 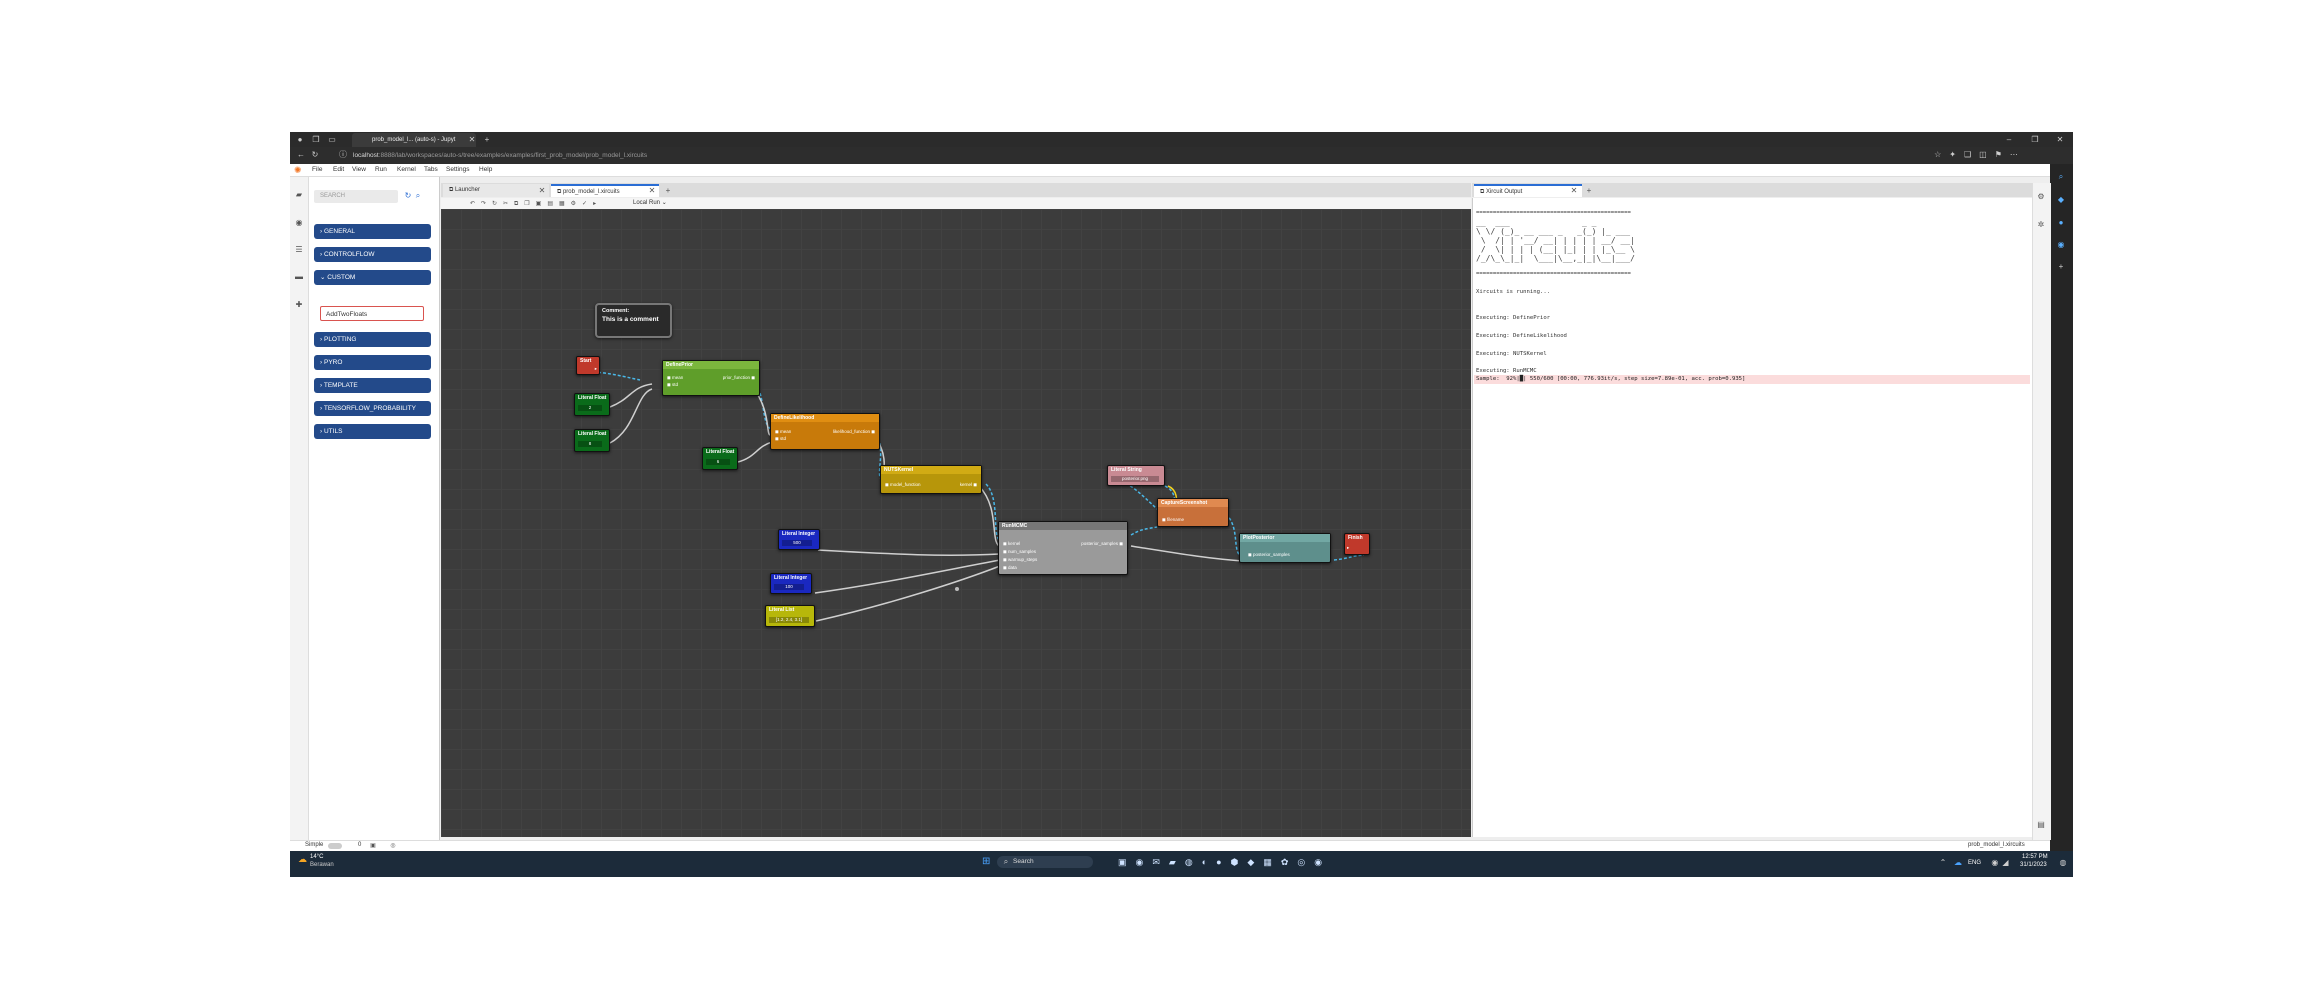 What do you see at coordinates (596, 369) in the screenshot?
I see `flow-out-port: ▸` at bounding box center [596, 369].